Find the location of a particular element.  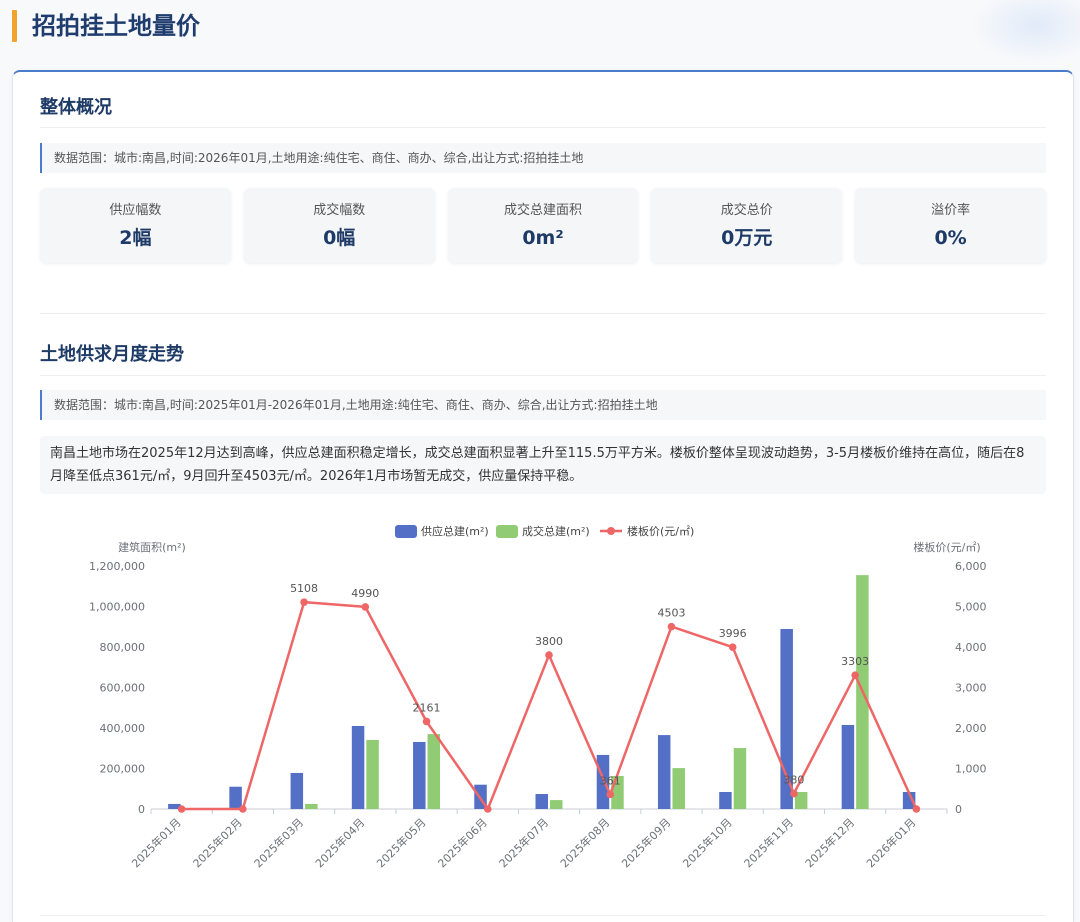

stat-value: 0万元 is located at coordinates (747, 238).